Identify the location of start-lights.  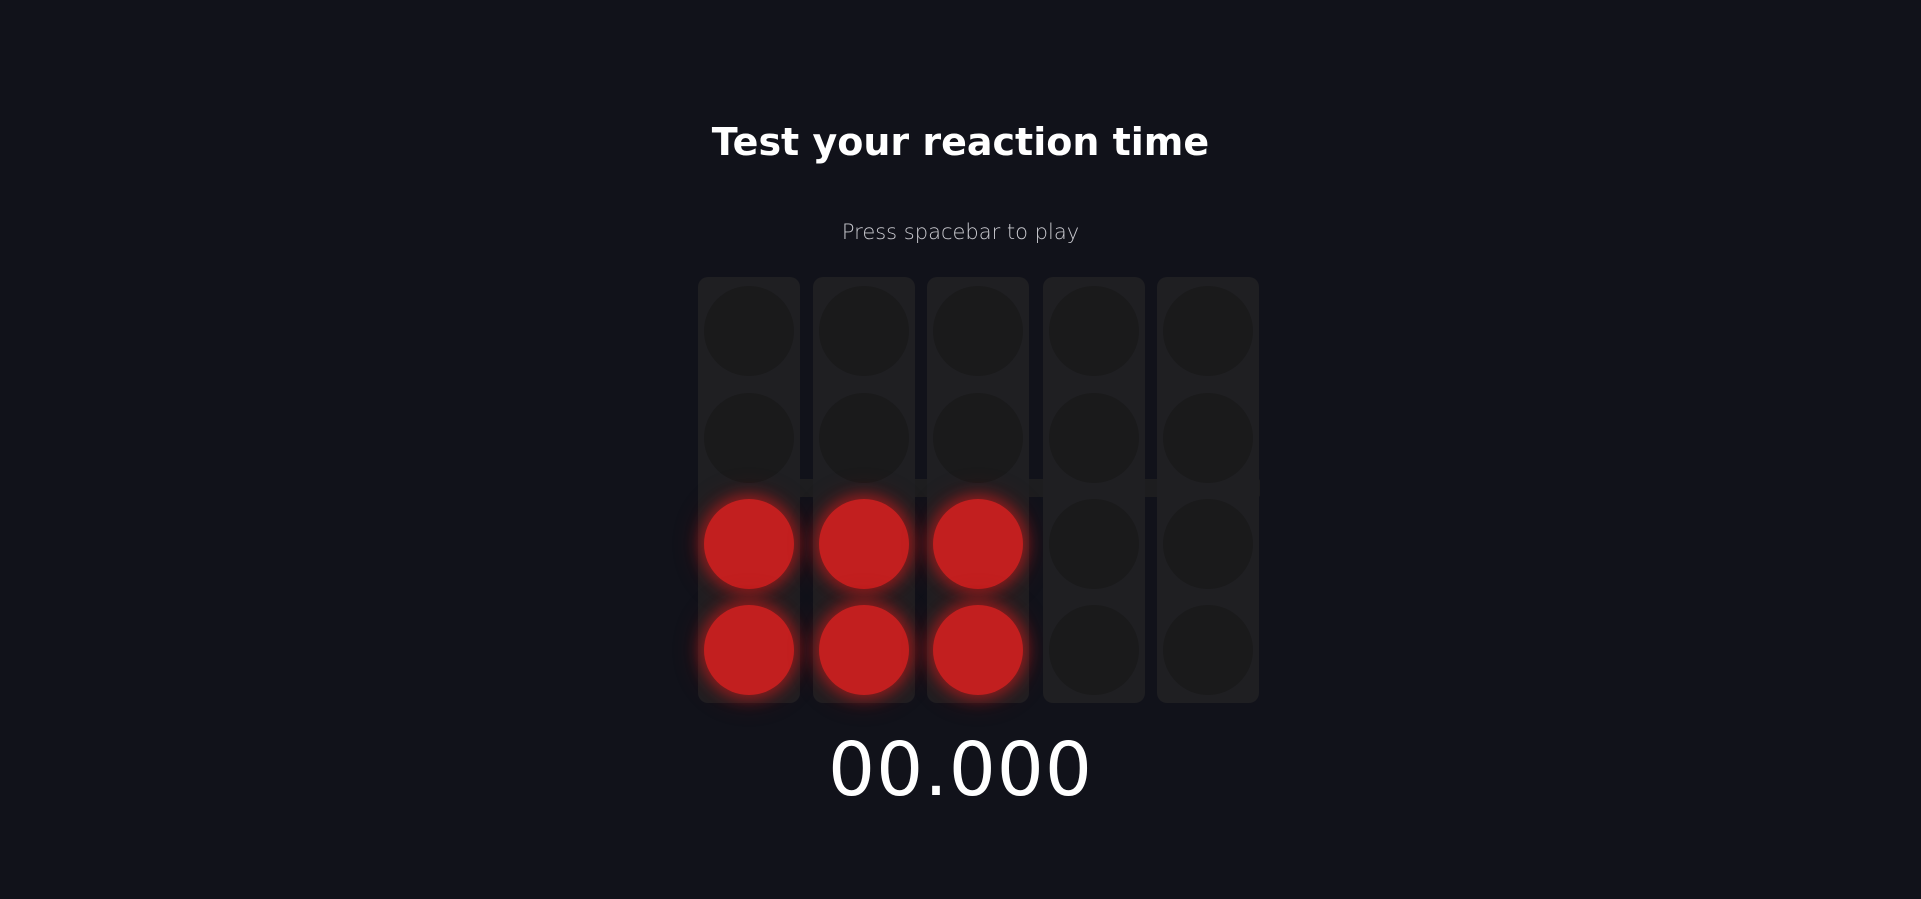
(979, 490).